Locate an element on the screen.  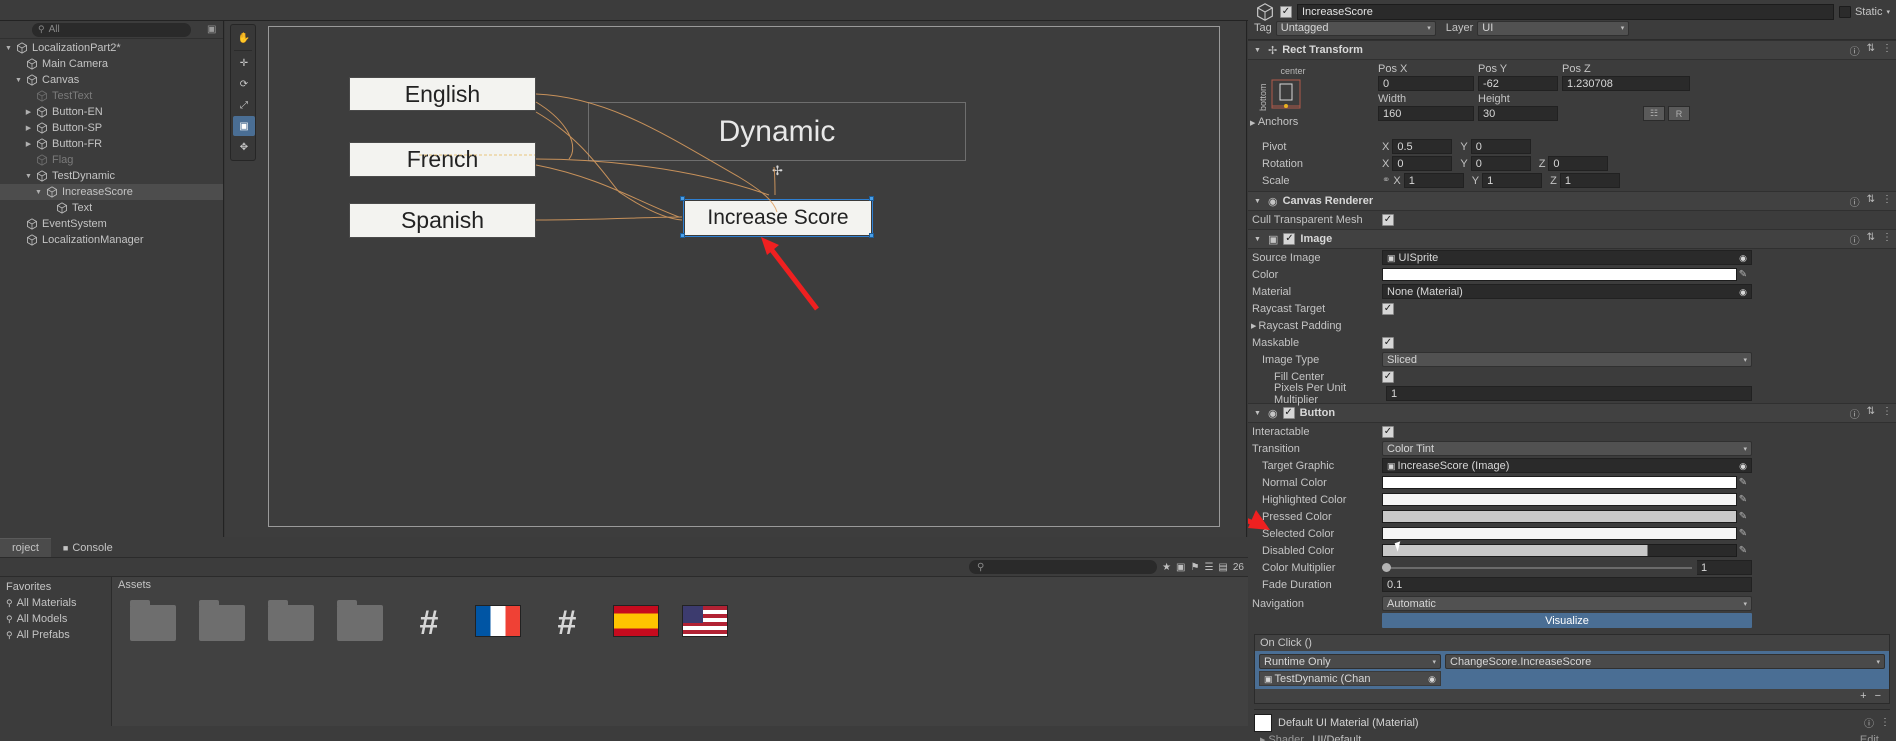
slider-knob is located at coordinates (1386, 567).